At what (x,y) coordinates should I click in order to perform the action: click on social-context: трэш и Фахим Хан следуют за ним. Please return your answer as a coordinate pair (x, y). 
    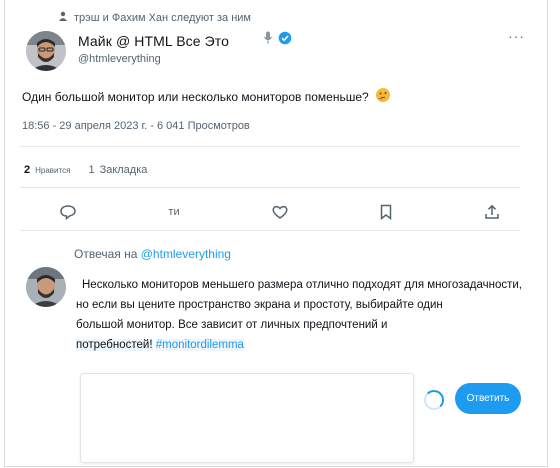
    Looking at the image, I should click on (154, 17).